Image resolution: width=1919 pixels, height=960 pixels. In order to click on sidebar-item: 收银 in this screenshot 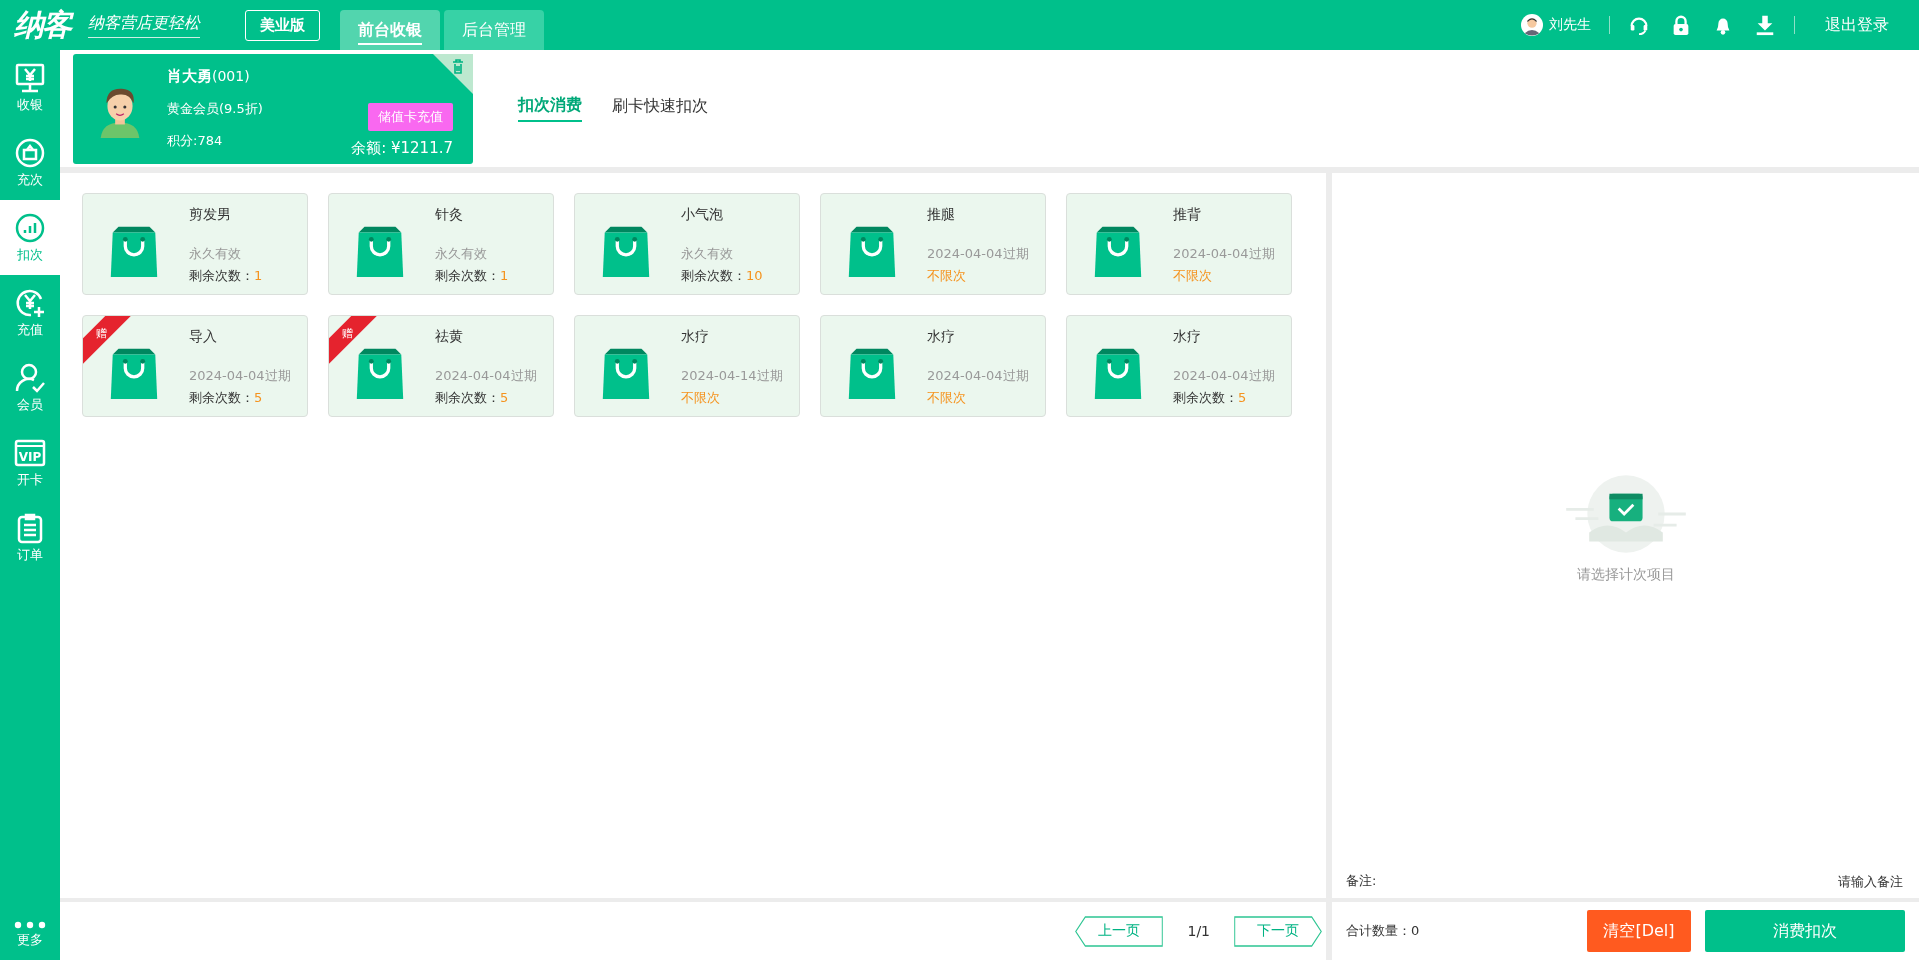, I will do `click(30, 87)`.